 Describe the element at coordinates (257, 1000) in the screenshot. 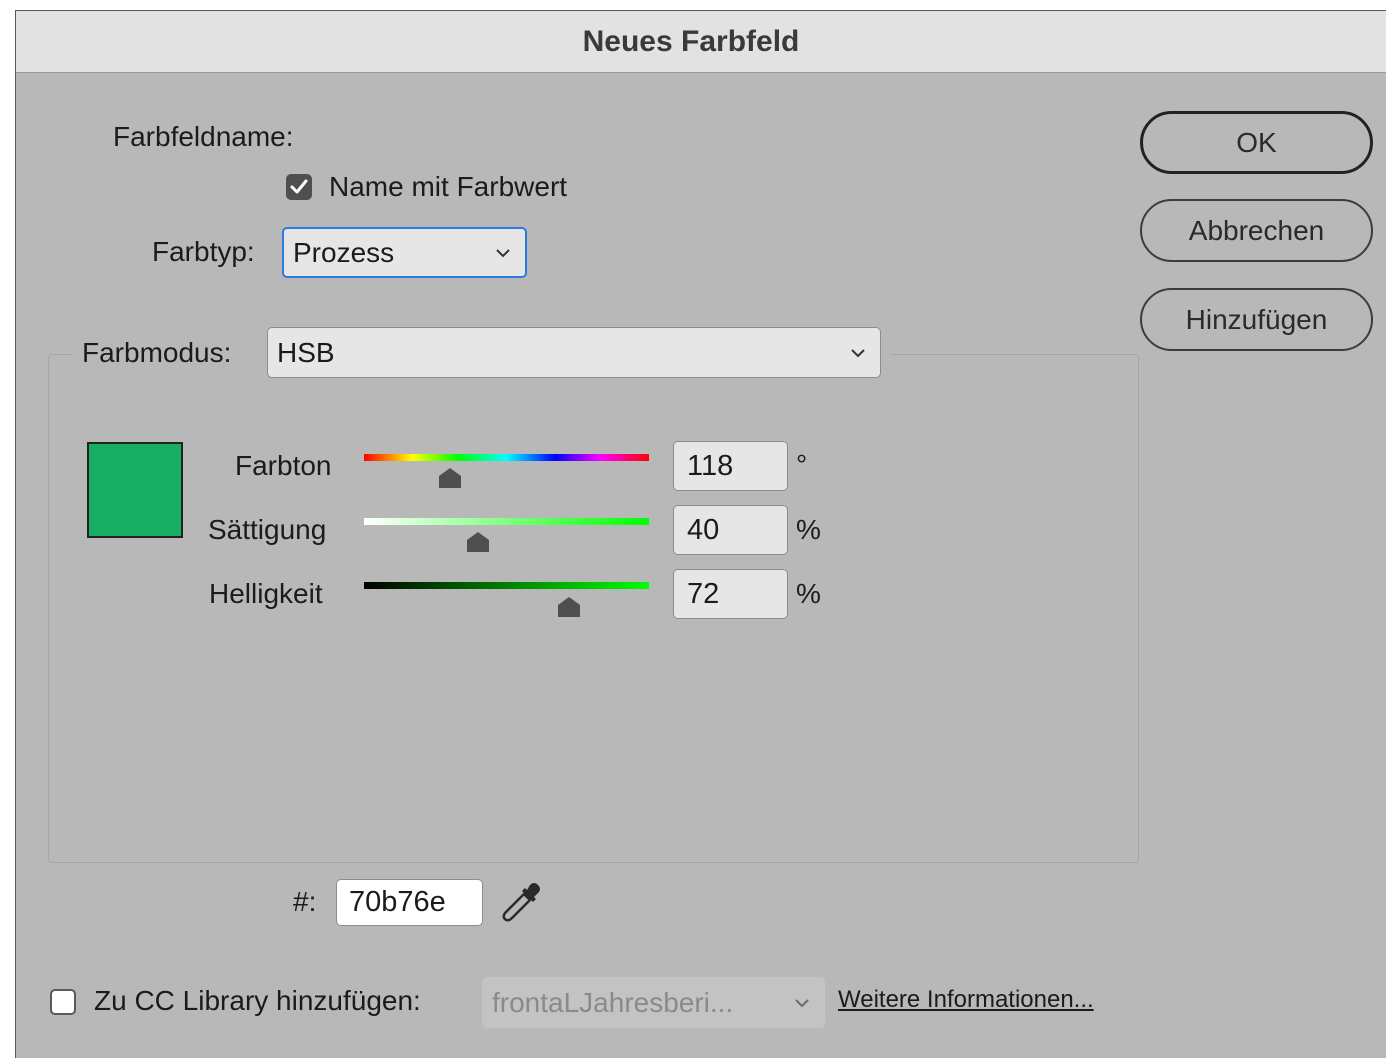

I see `cc-library-label: Zu CC Library hinzufügen:` at that location.